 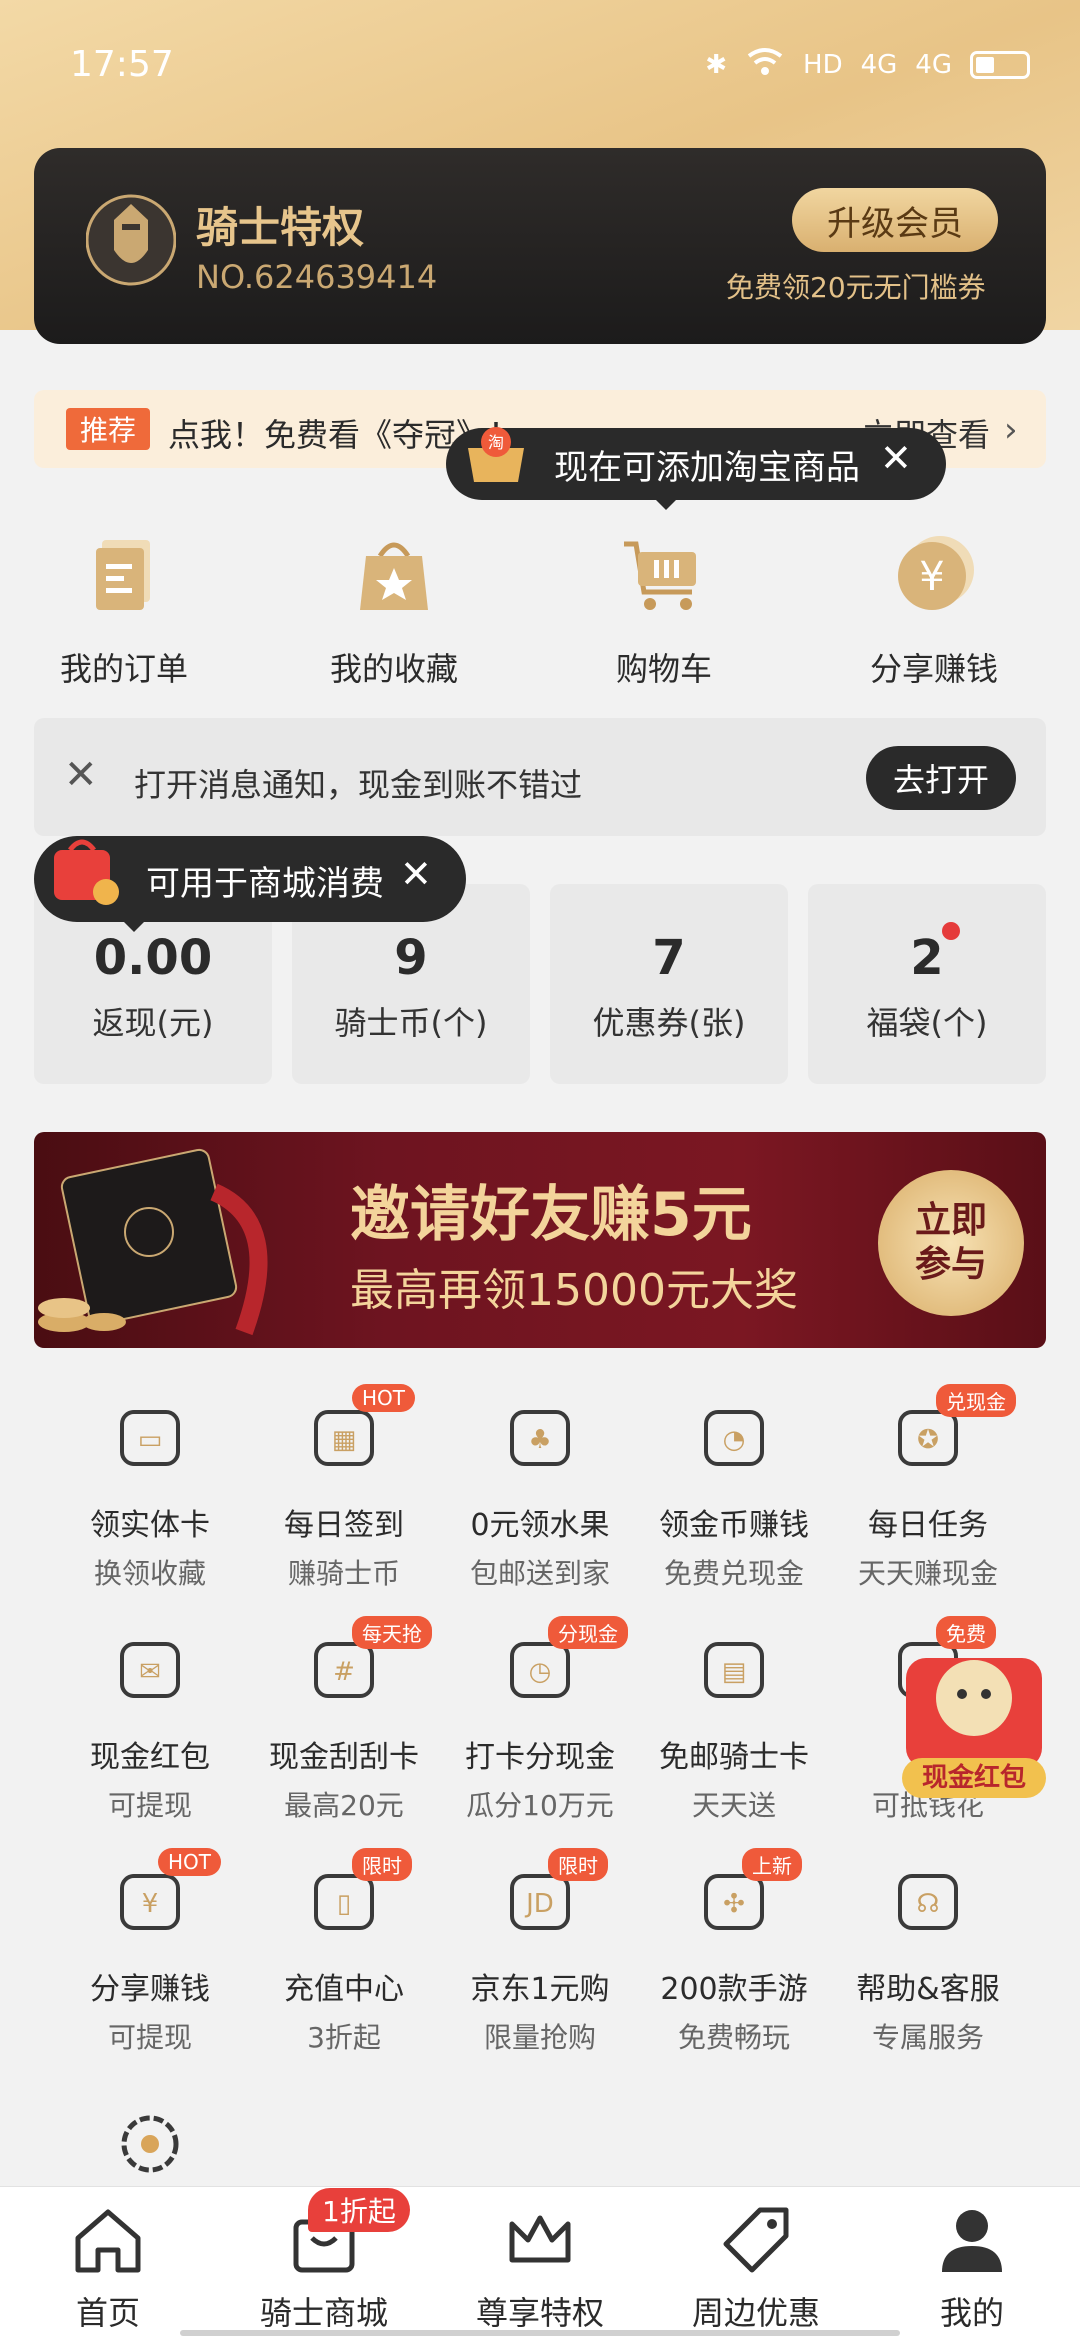 I want to click on taobao-tooltip-text: 现在可添加淘宝商品, so click(x=707, y=468).